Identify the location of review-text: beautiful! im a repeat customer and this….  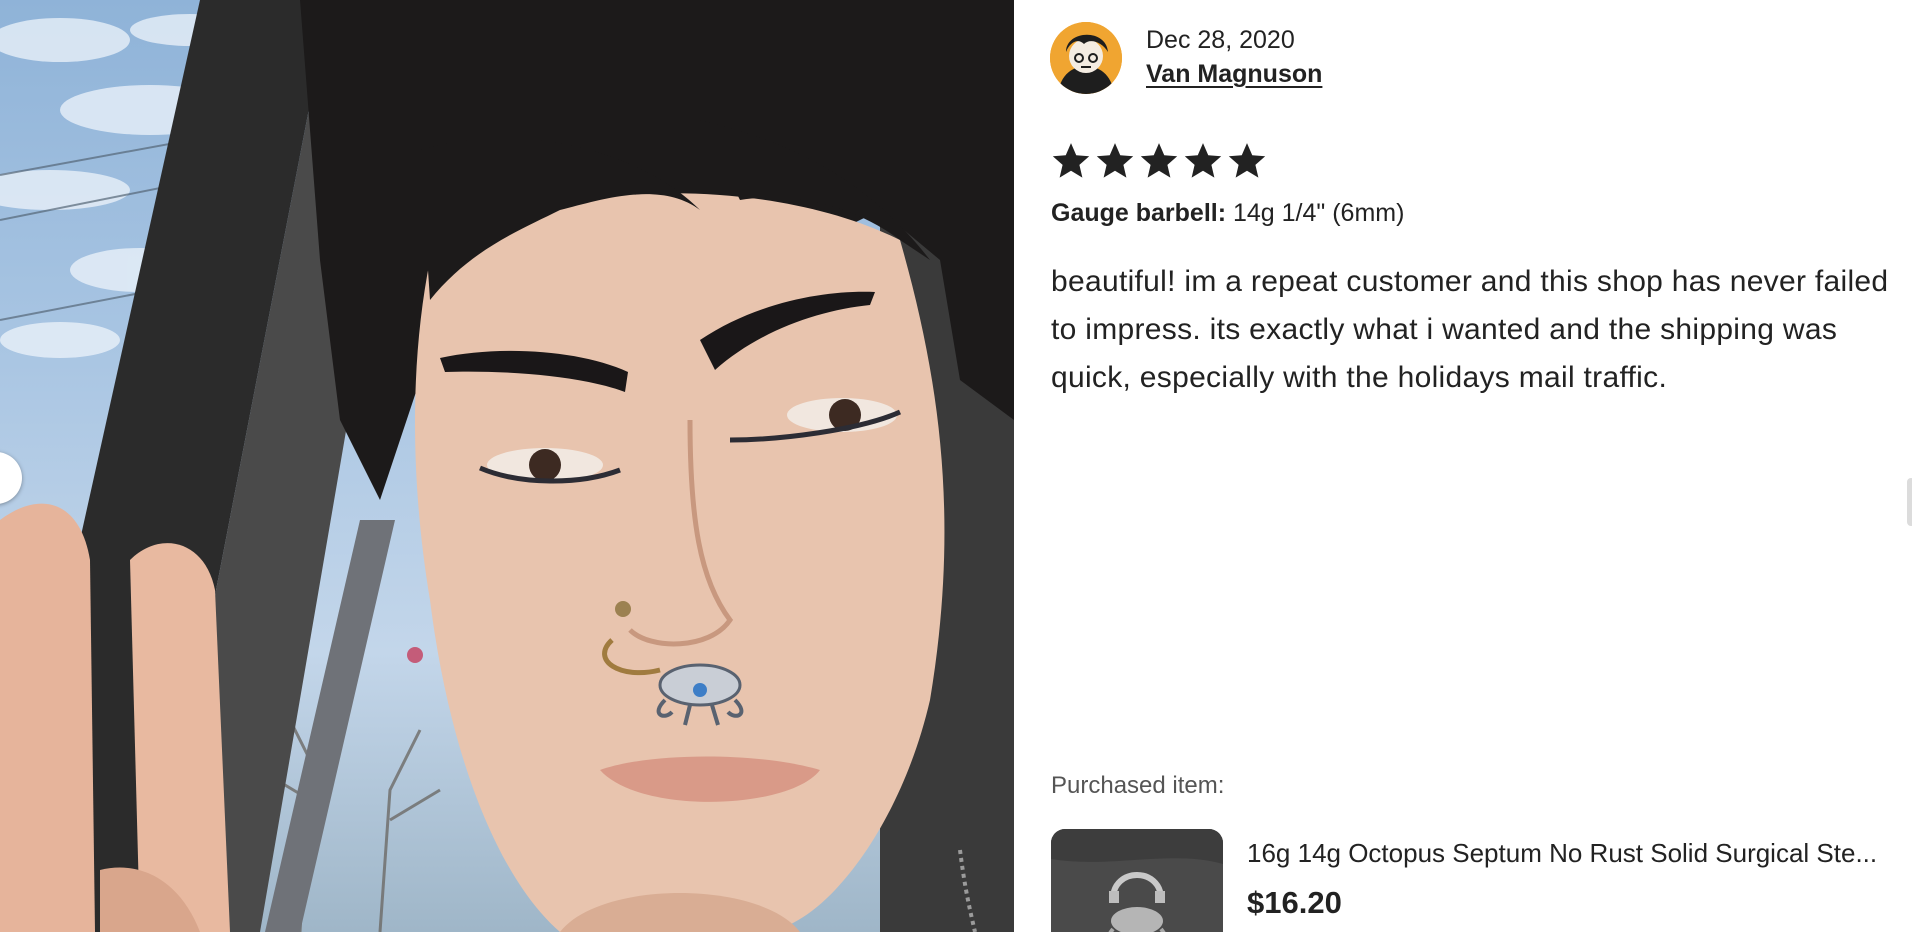
(1470, 329).